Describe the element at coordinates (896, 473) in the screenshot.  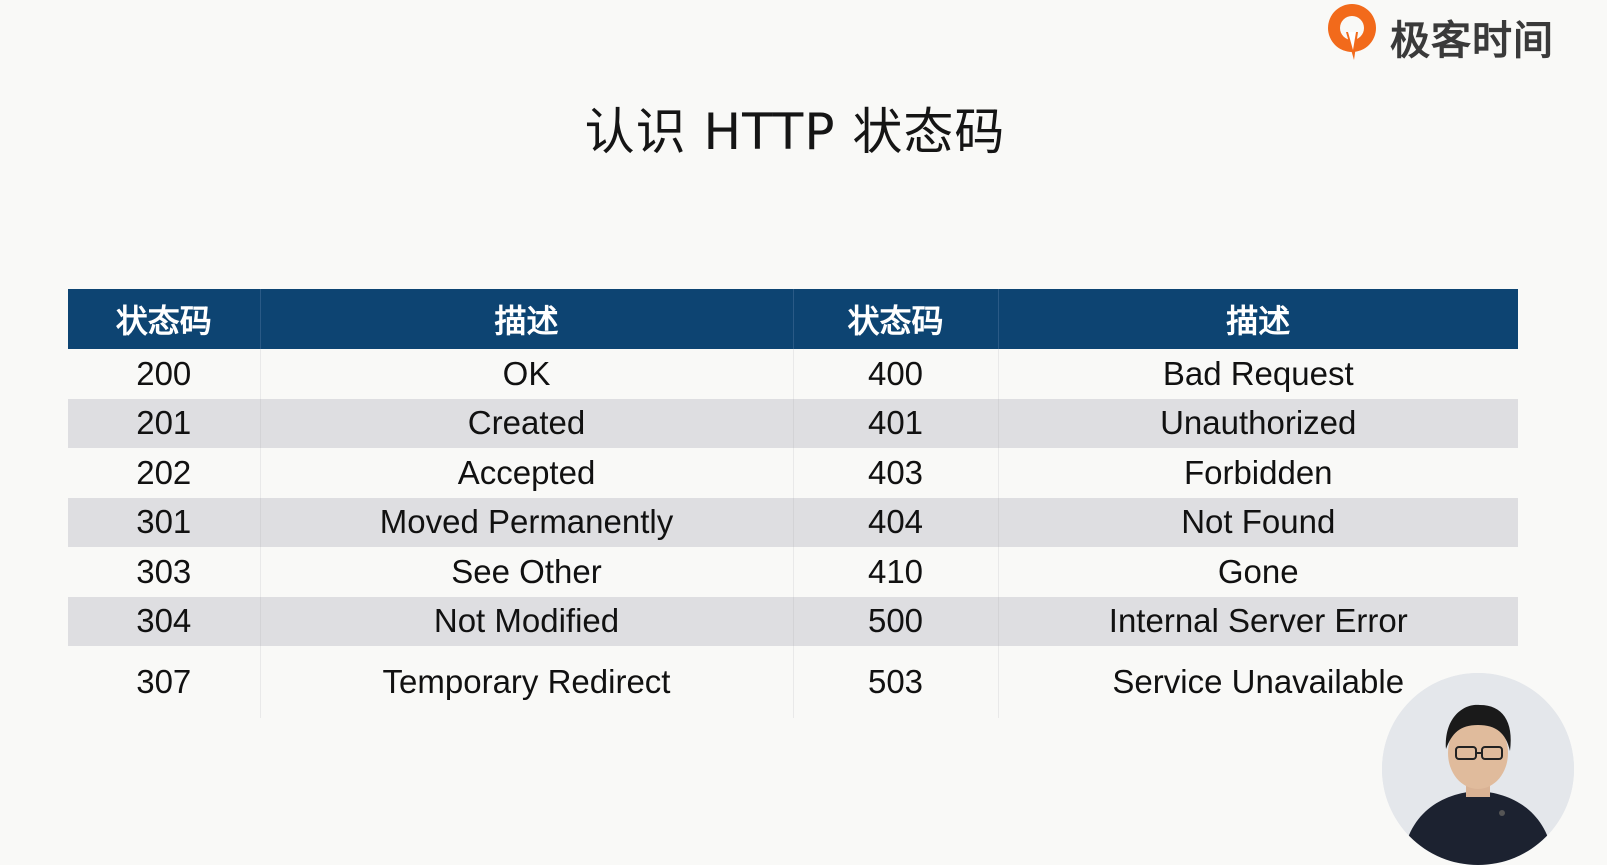
I see `status-code: 403` at that location.